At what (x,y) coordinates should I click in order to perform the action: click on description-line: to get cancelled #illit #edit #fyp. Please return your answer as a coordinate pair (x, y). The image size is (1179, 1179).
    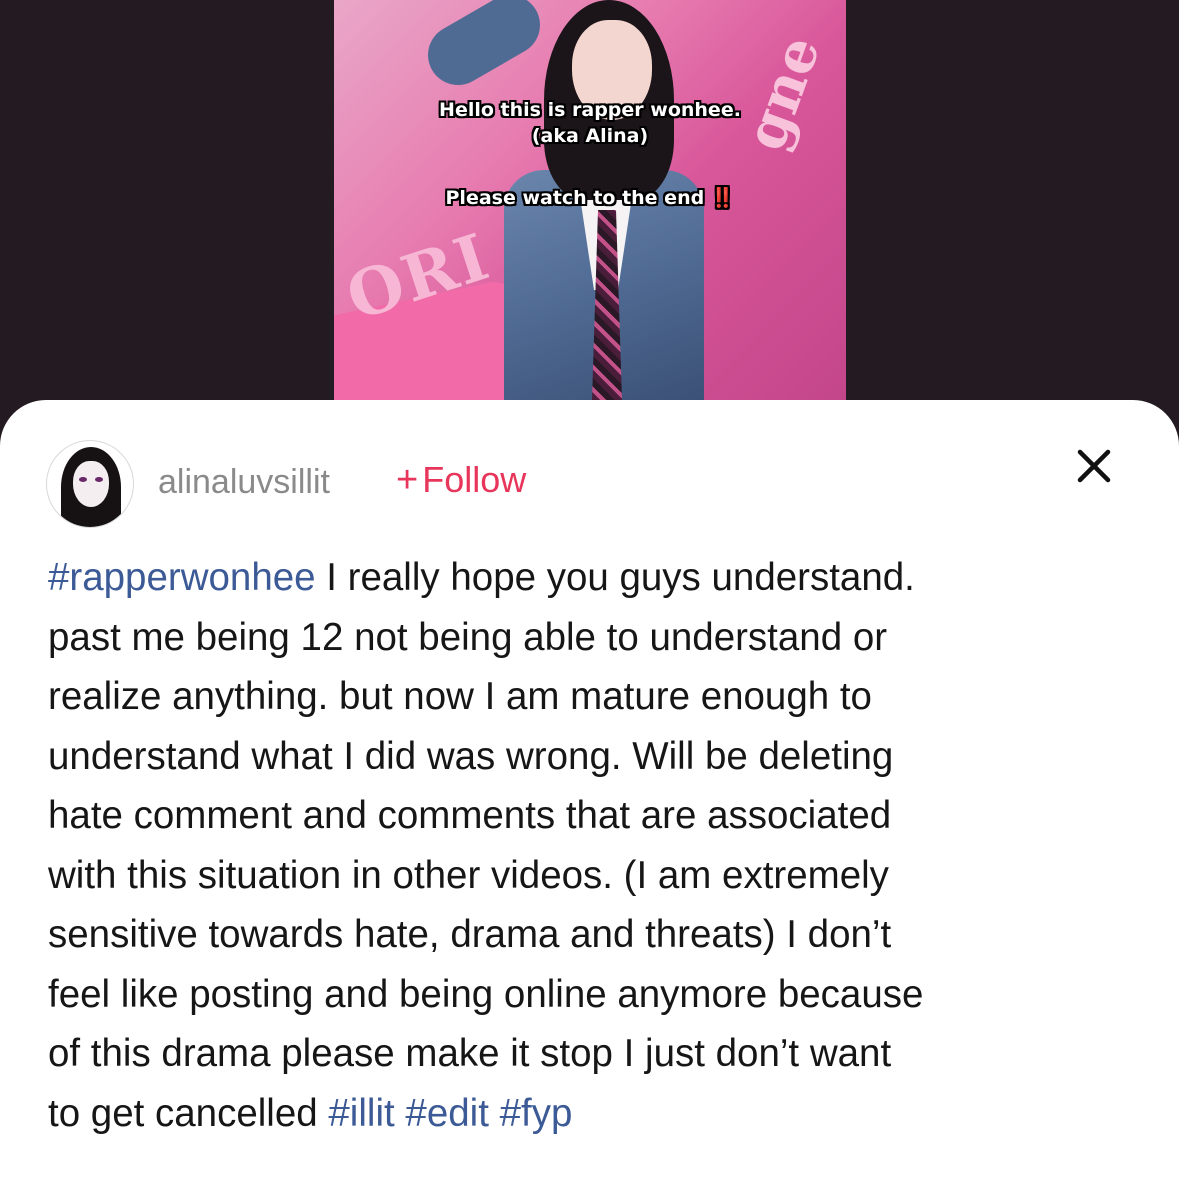
    Looking at the image, I should click on (593, 1114).